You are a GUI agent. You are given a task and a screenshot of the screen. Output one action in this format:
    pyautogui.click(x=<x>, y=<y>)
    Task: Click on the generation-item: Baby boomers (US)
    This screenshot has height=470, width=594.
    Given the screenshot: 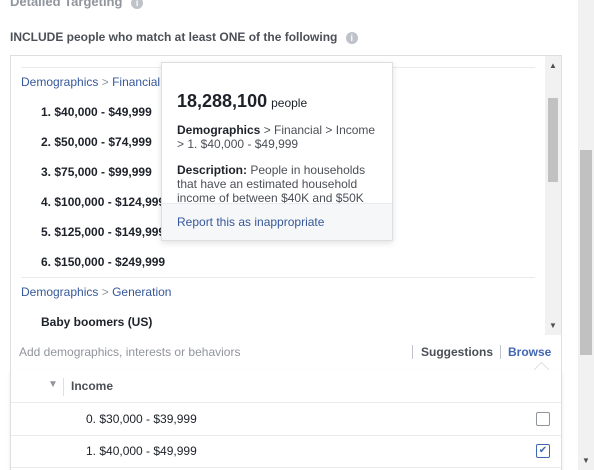 What is the action you would take?
    pyautogui.click(x=96, y=322)
    